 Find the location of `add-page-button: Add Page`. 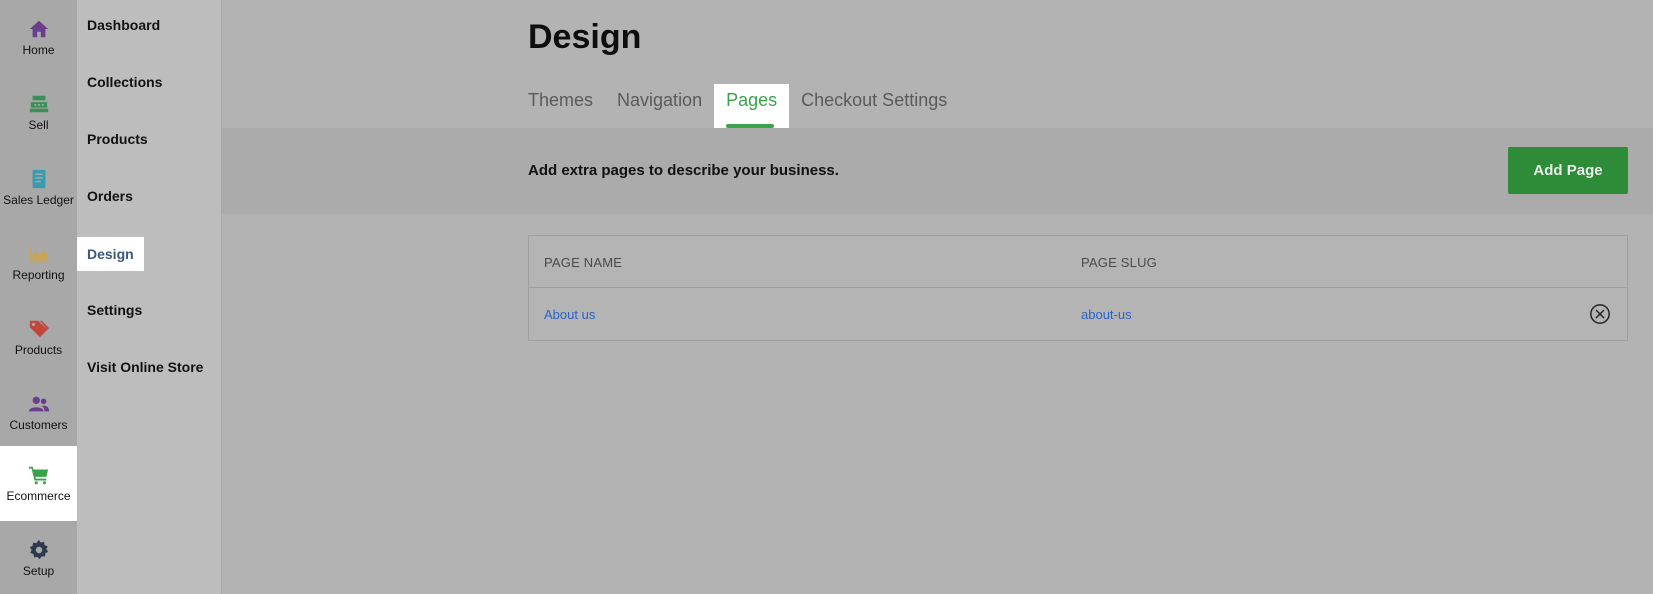

add-page-button: Add Page is located at coordinates (1568, 170).